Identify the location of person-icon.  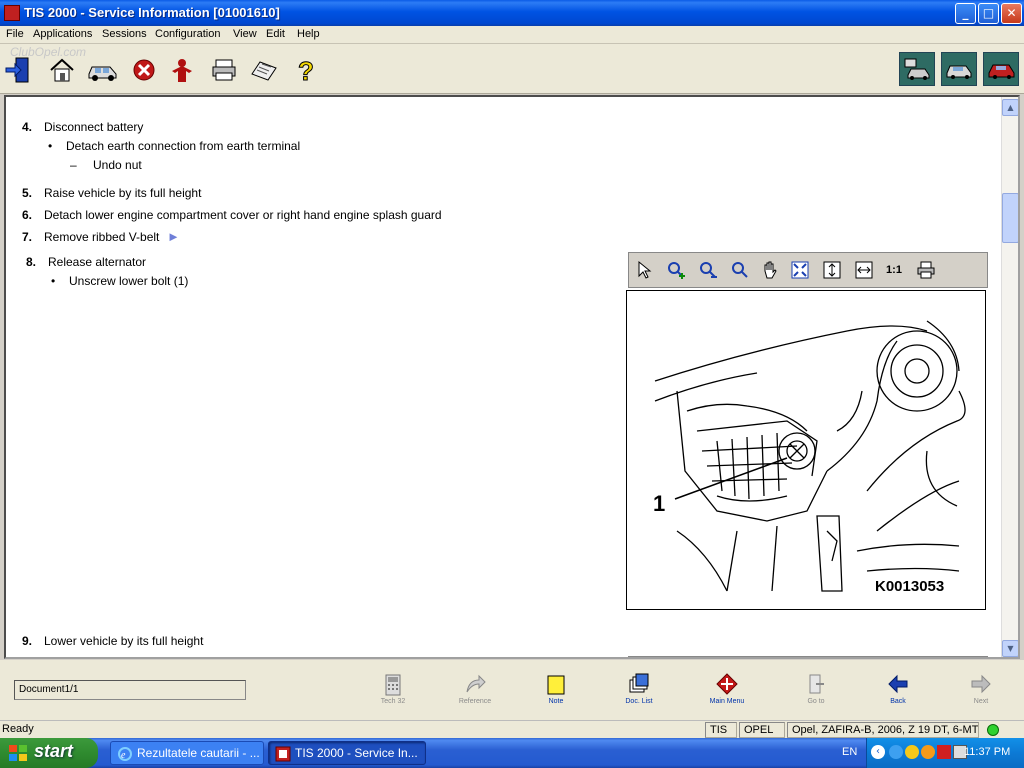
(182, 70).